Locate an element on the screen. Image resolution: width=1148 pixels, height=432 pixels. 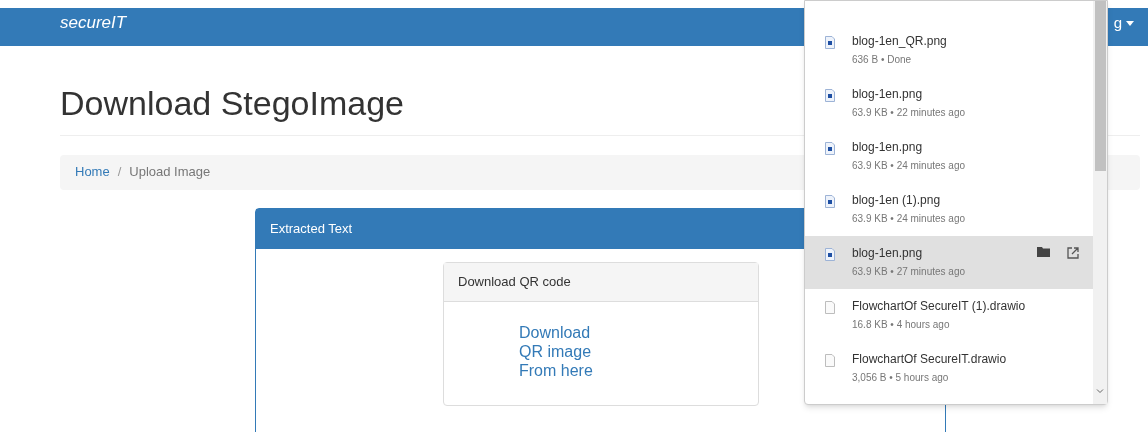
file-info: 63.9 KB • 22 minutes ago is located at coordinates (909, 113).